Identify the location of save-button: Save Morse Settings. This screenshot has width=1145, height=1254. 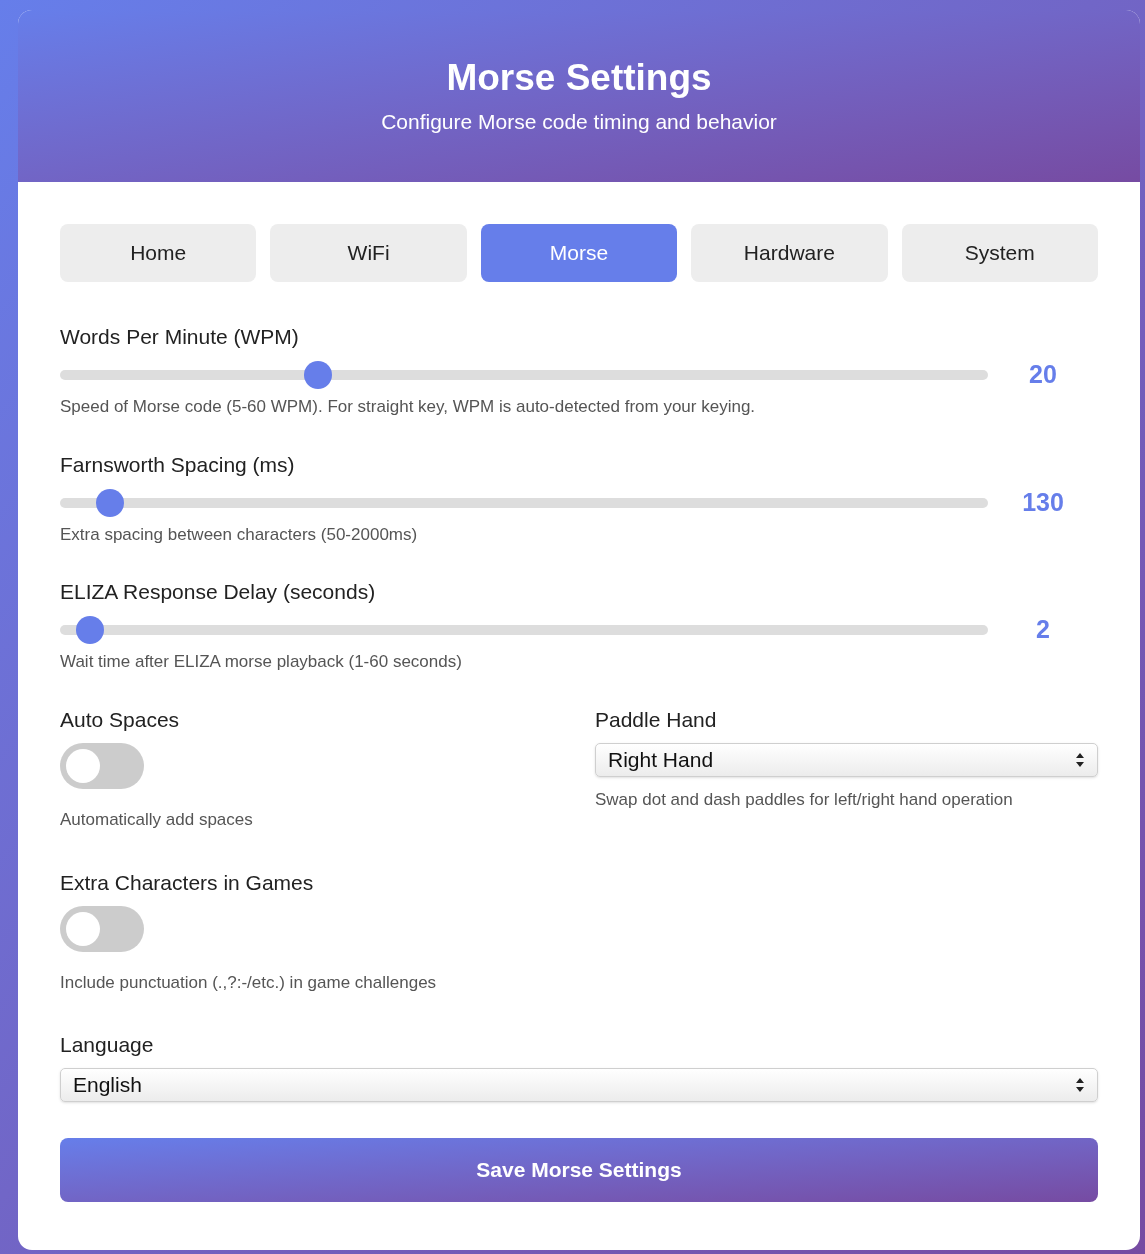
(579, 1169).